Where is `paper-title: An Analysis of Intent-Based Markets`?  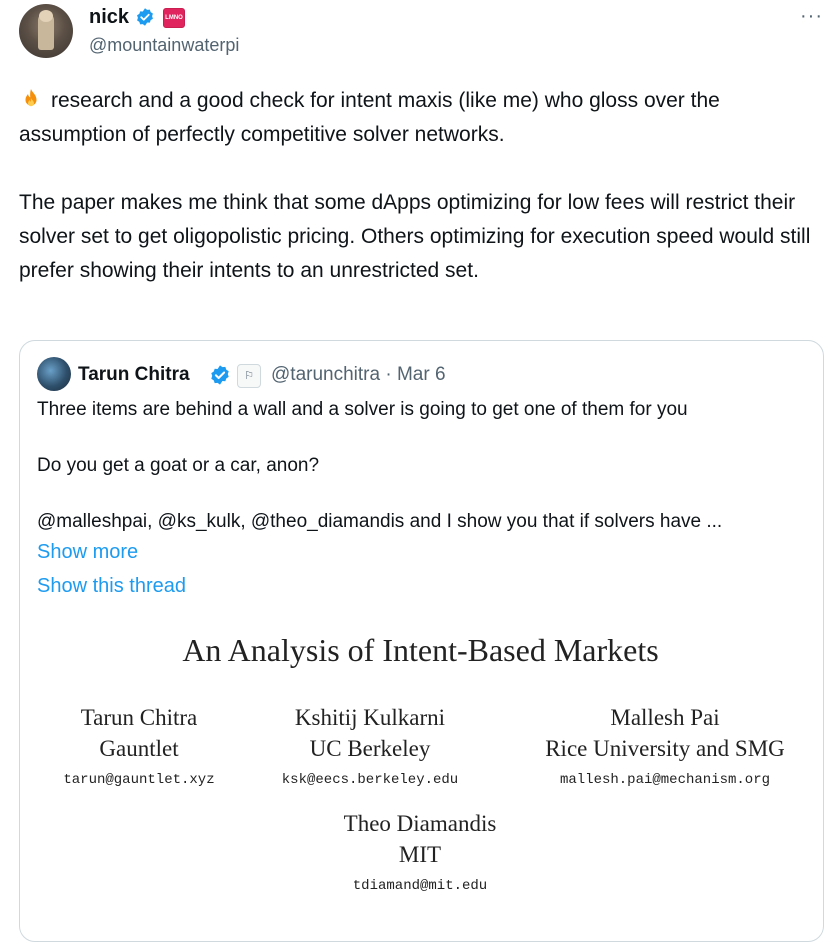 paper-title: An Analysis of Intent-Based Markets is located at coordinates (420, 650).